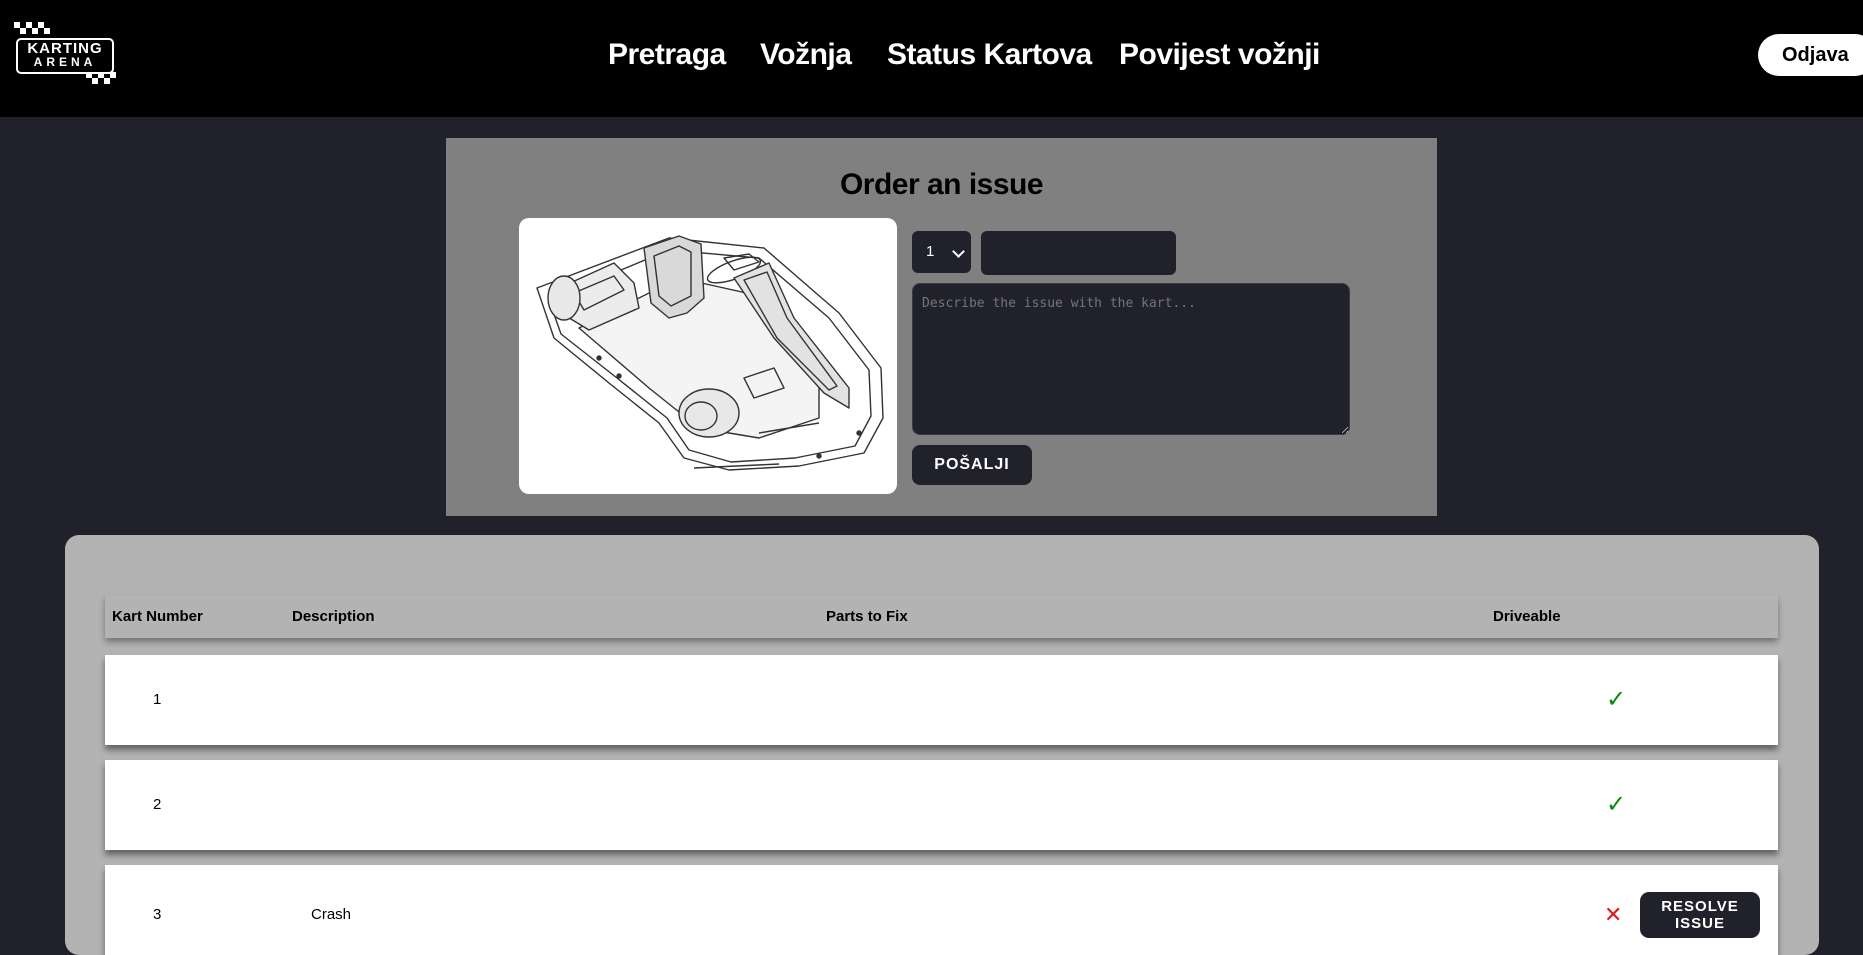 This screenshot has height=955, width=1863. Describe the element at coordinates (710, 353) in the screenshot. I see `go-kart-icon` at that location.